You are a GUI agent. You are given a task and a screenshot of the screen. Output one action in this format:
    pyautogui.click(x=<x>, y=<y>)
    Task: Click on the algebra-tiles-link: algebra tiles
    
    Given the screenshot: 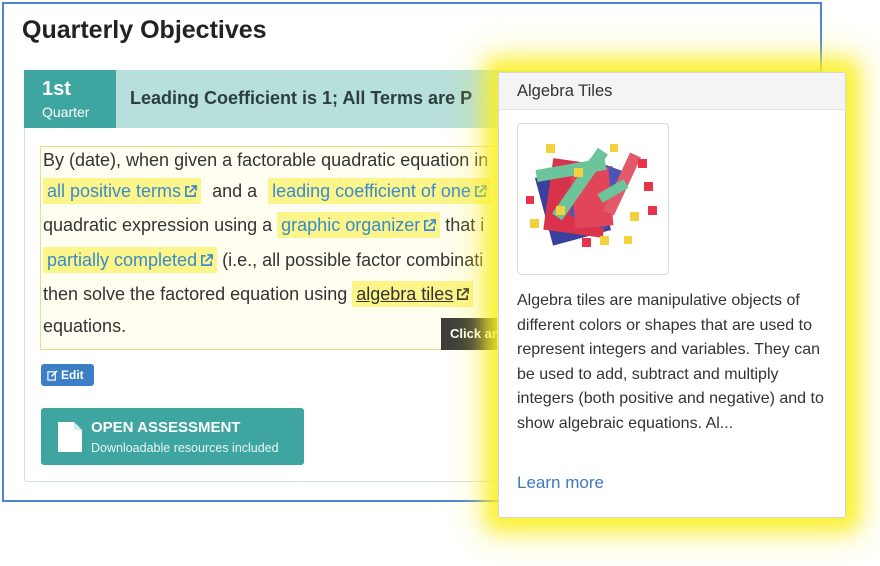 What is the action you would take?
    pyautogui.click(x=413, y=294)
    